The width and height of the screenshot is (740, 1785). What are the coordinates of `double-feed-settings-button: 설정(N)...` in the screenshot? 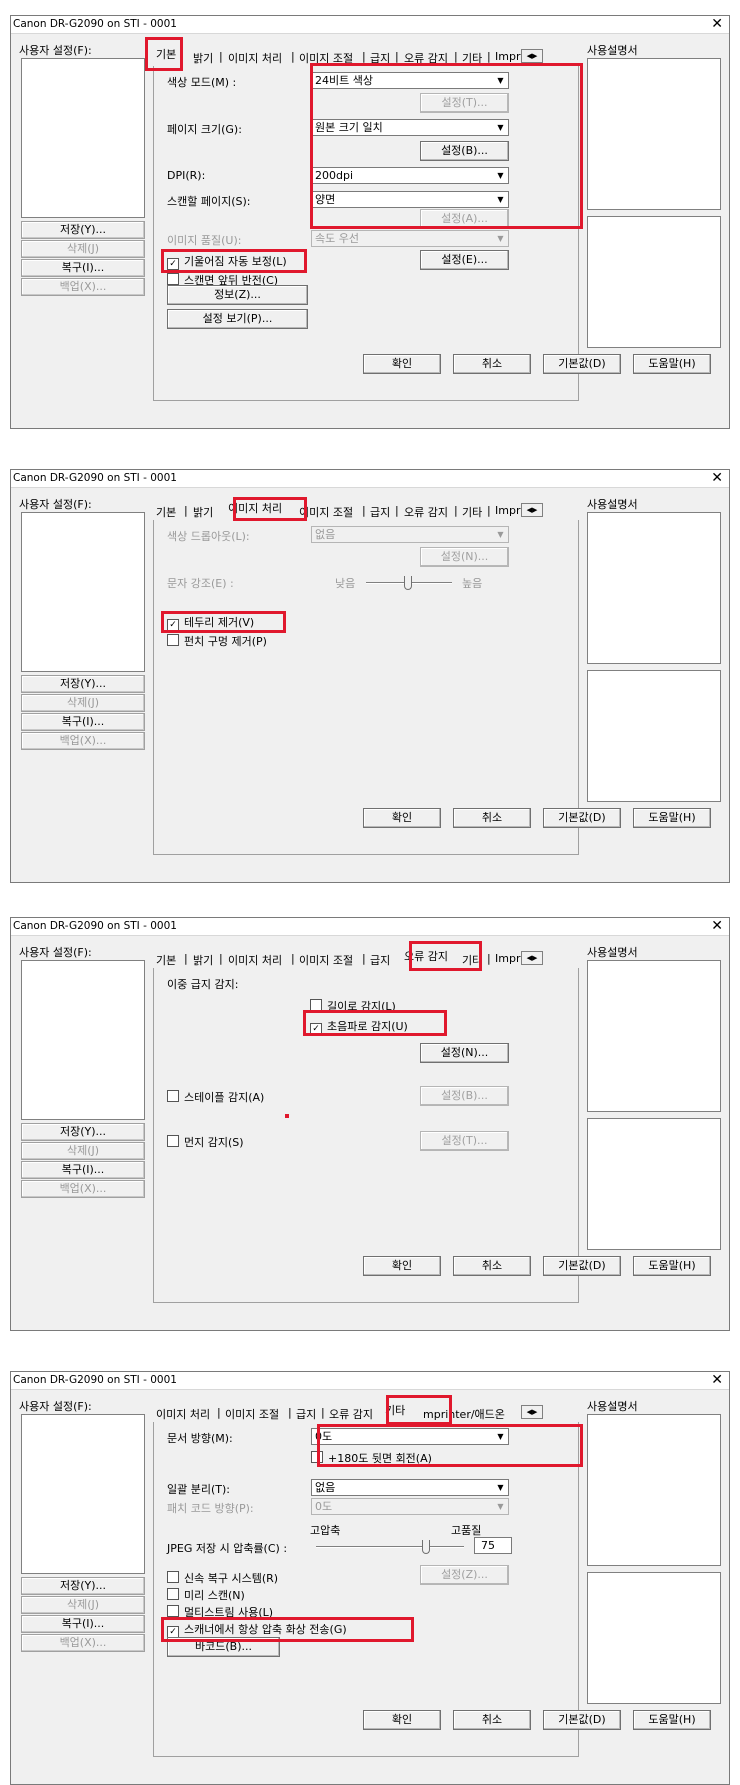 It's located at (464, 1053).